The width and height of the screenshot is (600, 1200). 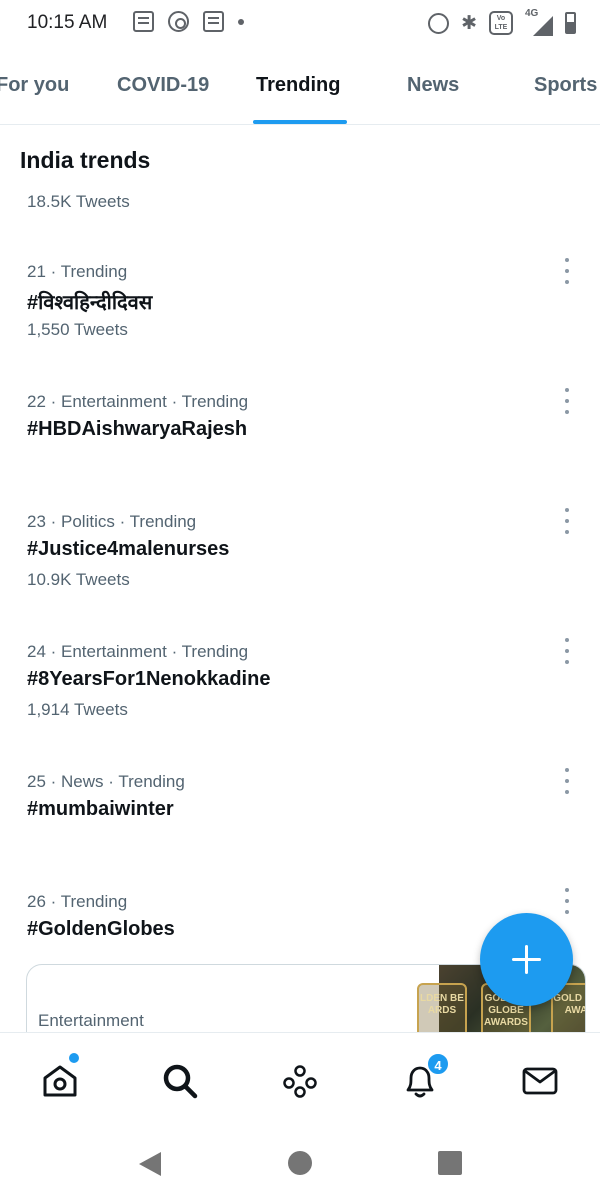 I want to click on emblem-icon, so click(x=178, y=21).